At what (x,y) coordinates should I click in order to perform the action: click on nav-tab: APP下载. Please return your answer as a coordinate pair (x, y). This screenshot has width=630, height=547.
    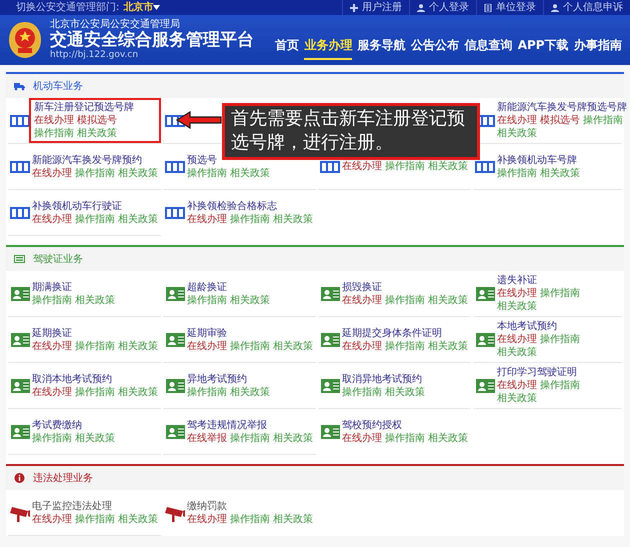
    Looking at the image, I should click on (543, 48).